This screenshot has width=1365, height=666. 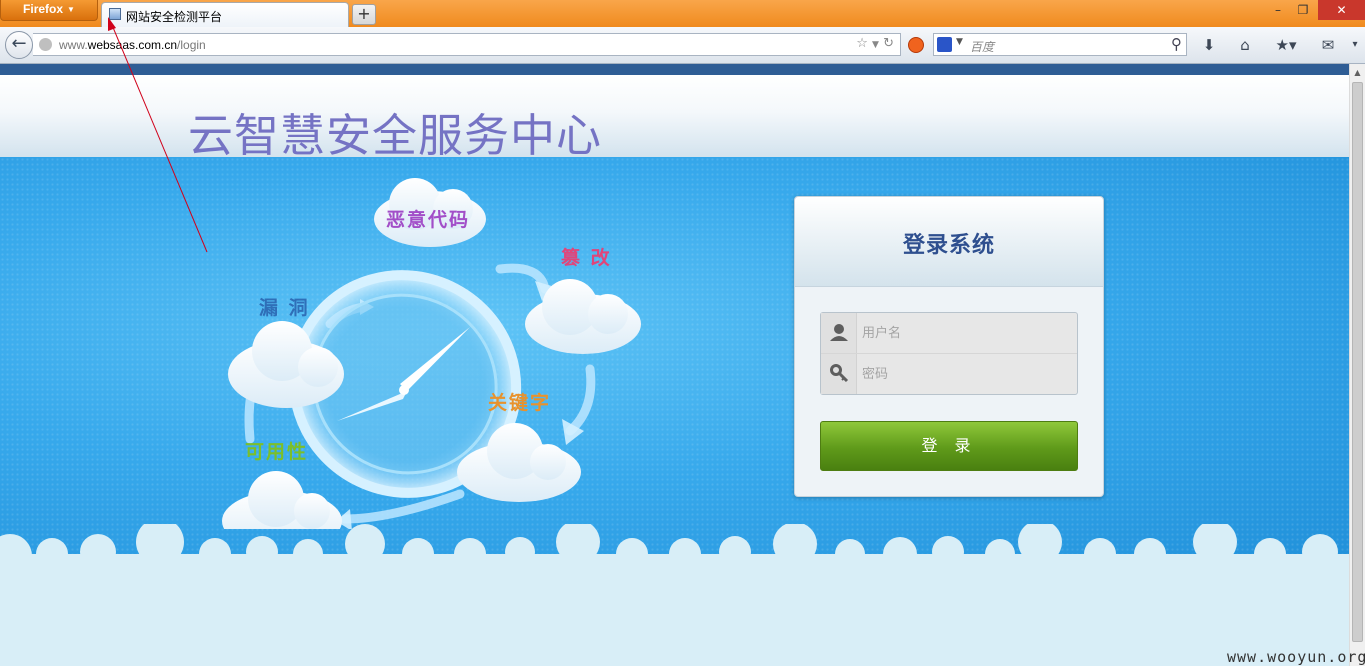 What do you see at coordinates (404, 390) in the screenshot?
I see `compass-center` at bounding box center [404, 390].